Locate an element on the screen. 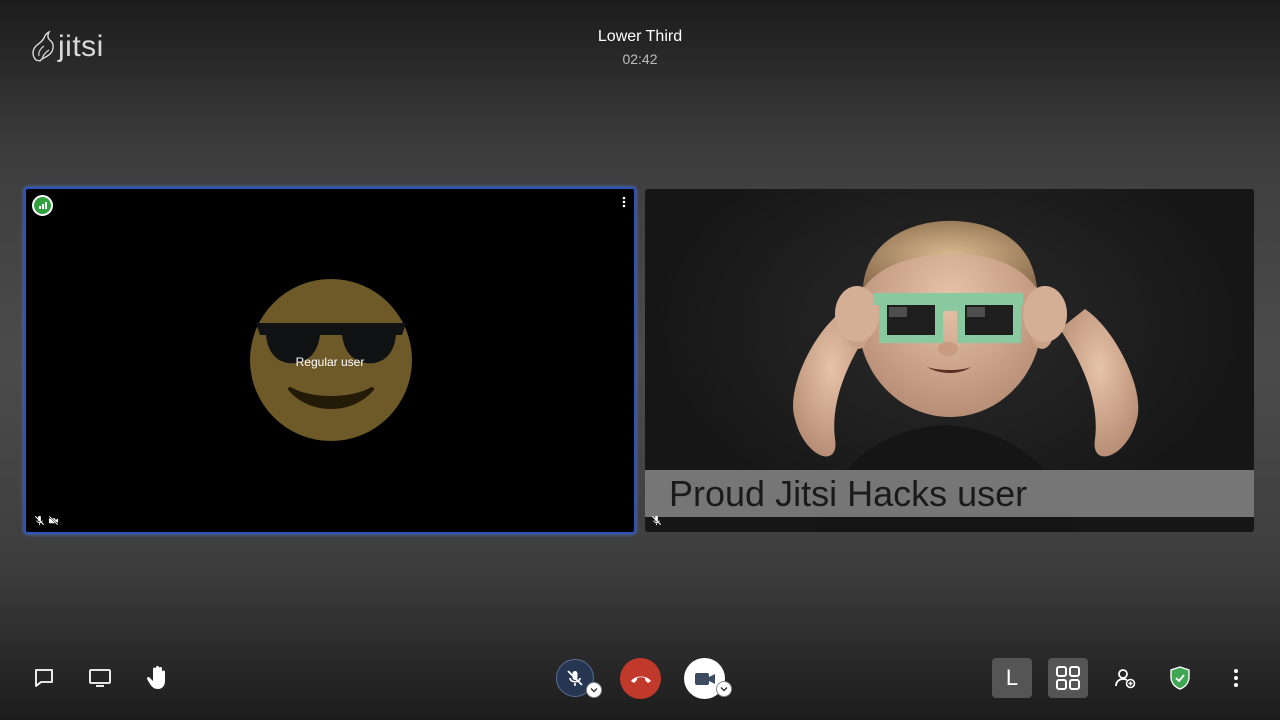 Image resolution: width=1280 pixels, height=720 pixels. chat-icon is located at coordinates (44, 678).